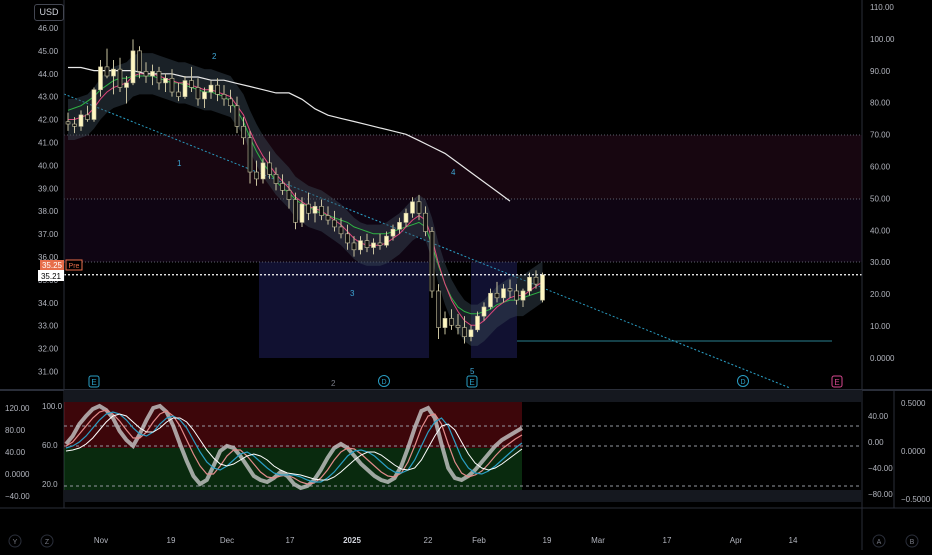 The width and height of the screenshot is (932, 555). What do you see at coordinates (48, 349) in the screenshot?
I see `price-tick: 32.00` at bounding box center [48, 349].